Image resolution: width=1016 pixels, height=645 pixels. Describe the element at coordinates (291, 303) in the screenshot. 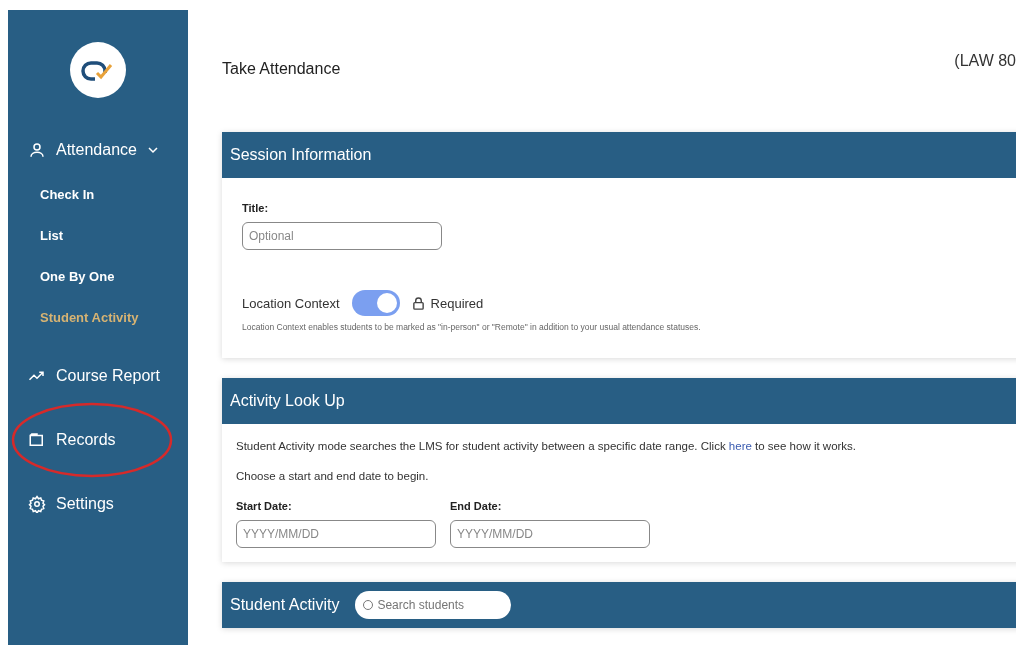

I see `toggle-label: Location Context` at that location.